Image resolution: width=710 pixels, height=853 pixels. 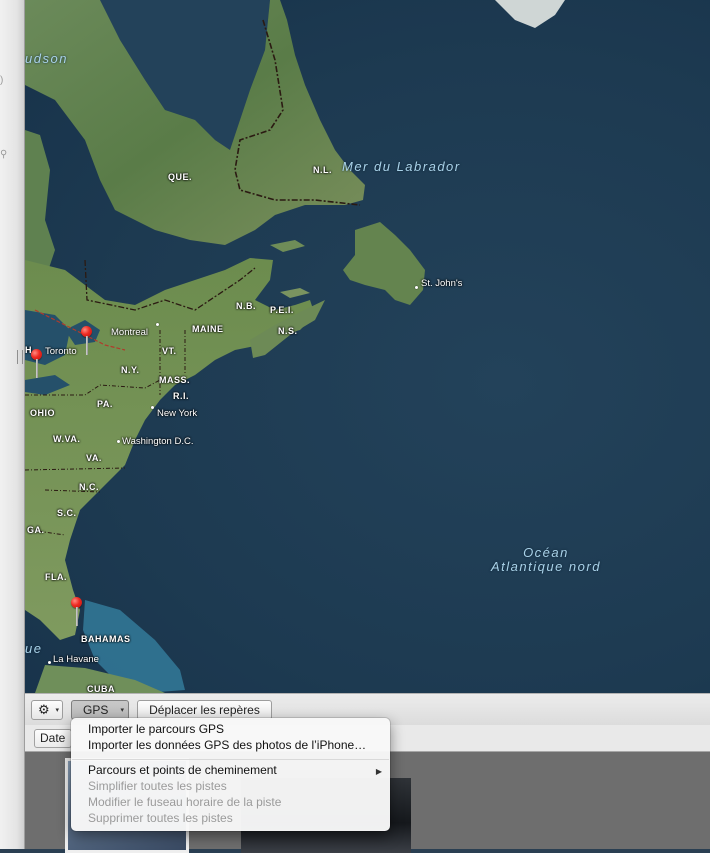 What do you see at coordinates (53, 738) in the screenshot?
I see `date-sort-button: Date` at bounding box center [53, 738].